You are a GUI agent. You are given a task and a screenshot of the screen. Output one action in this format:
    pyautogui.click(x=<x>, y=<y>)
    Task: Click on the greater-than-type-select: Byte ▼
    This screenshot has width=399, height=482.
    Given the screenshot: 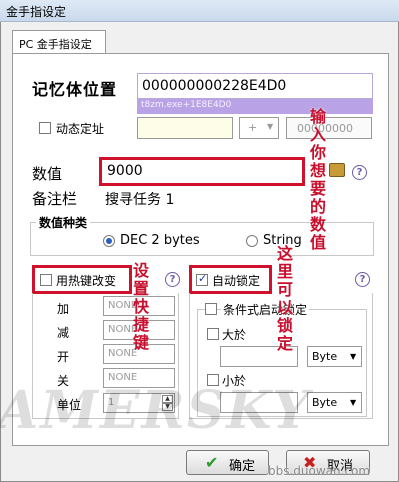 What is the action you would take?
    pyautogui.click(x=334, y=356)
    